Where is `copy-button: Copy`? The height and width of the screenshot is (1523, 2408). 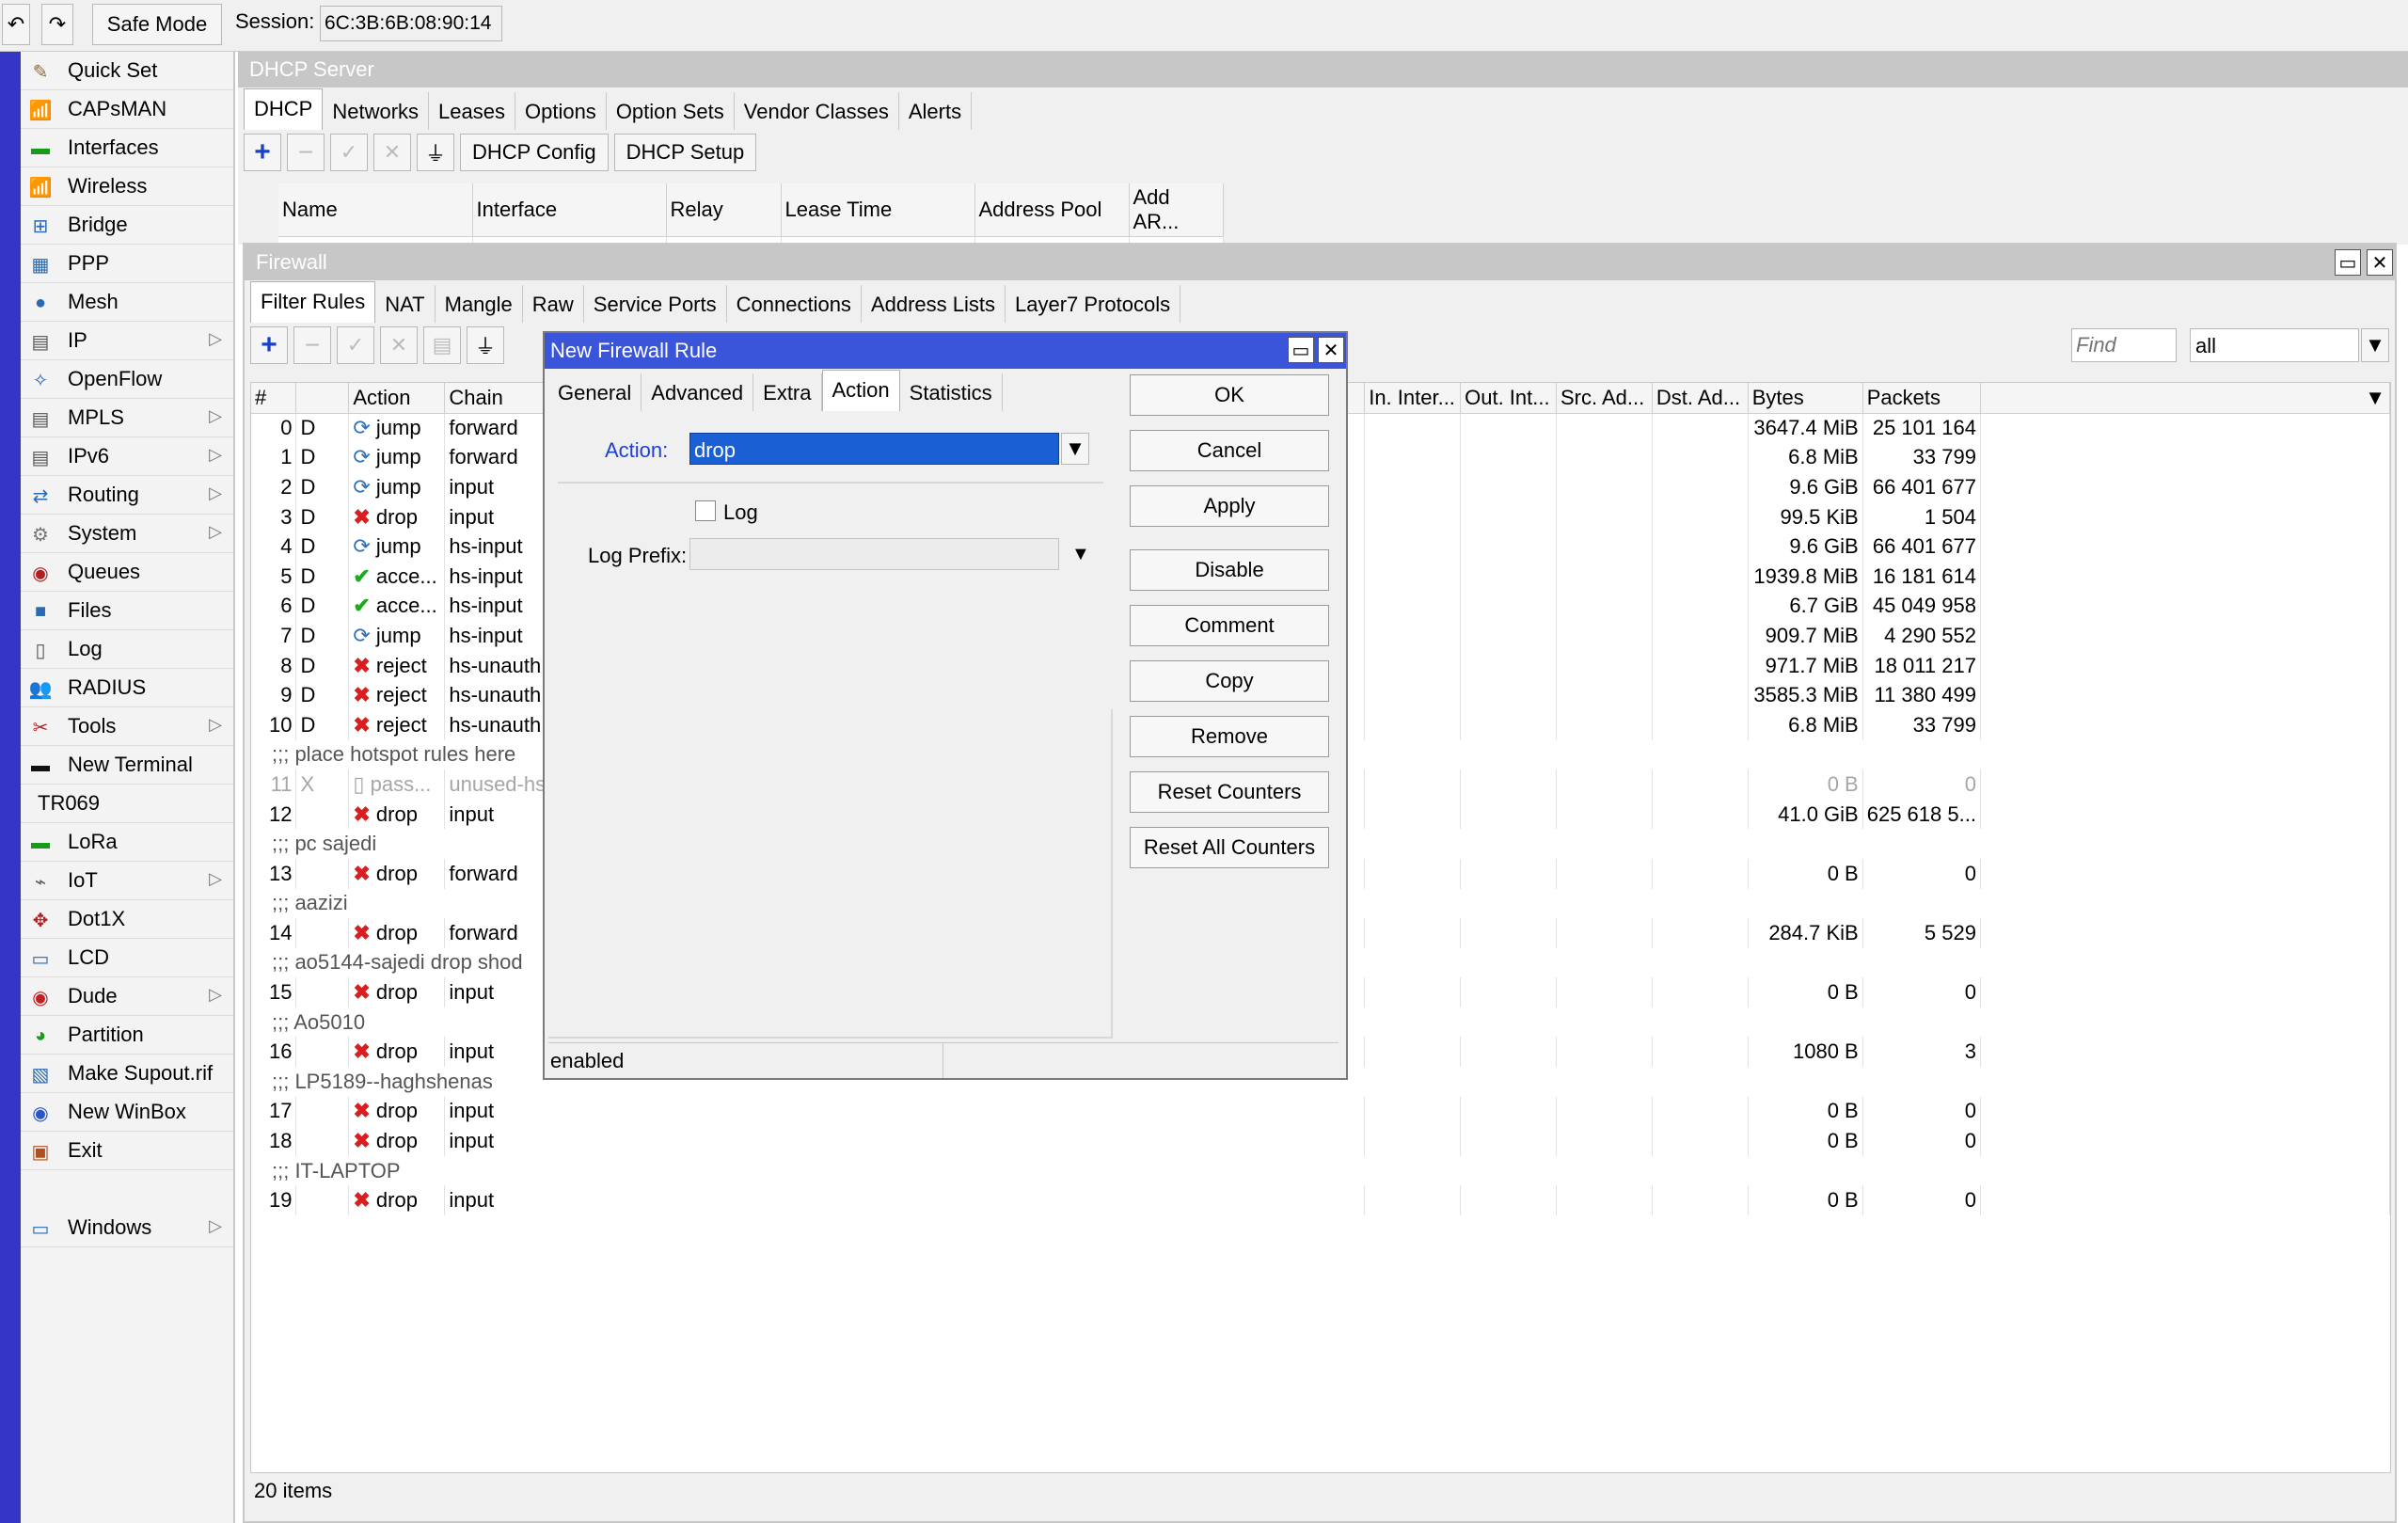
copy-button: Copy is located at coordinates (1230, 681).